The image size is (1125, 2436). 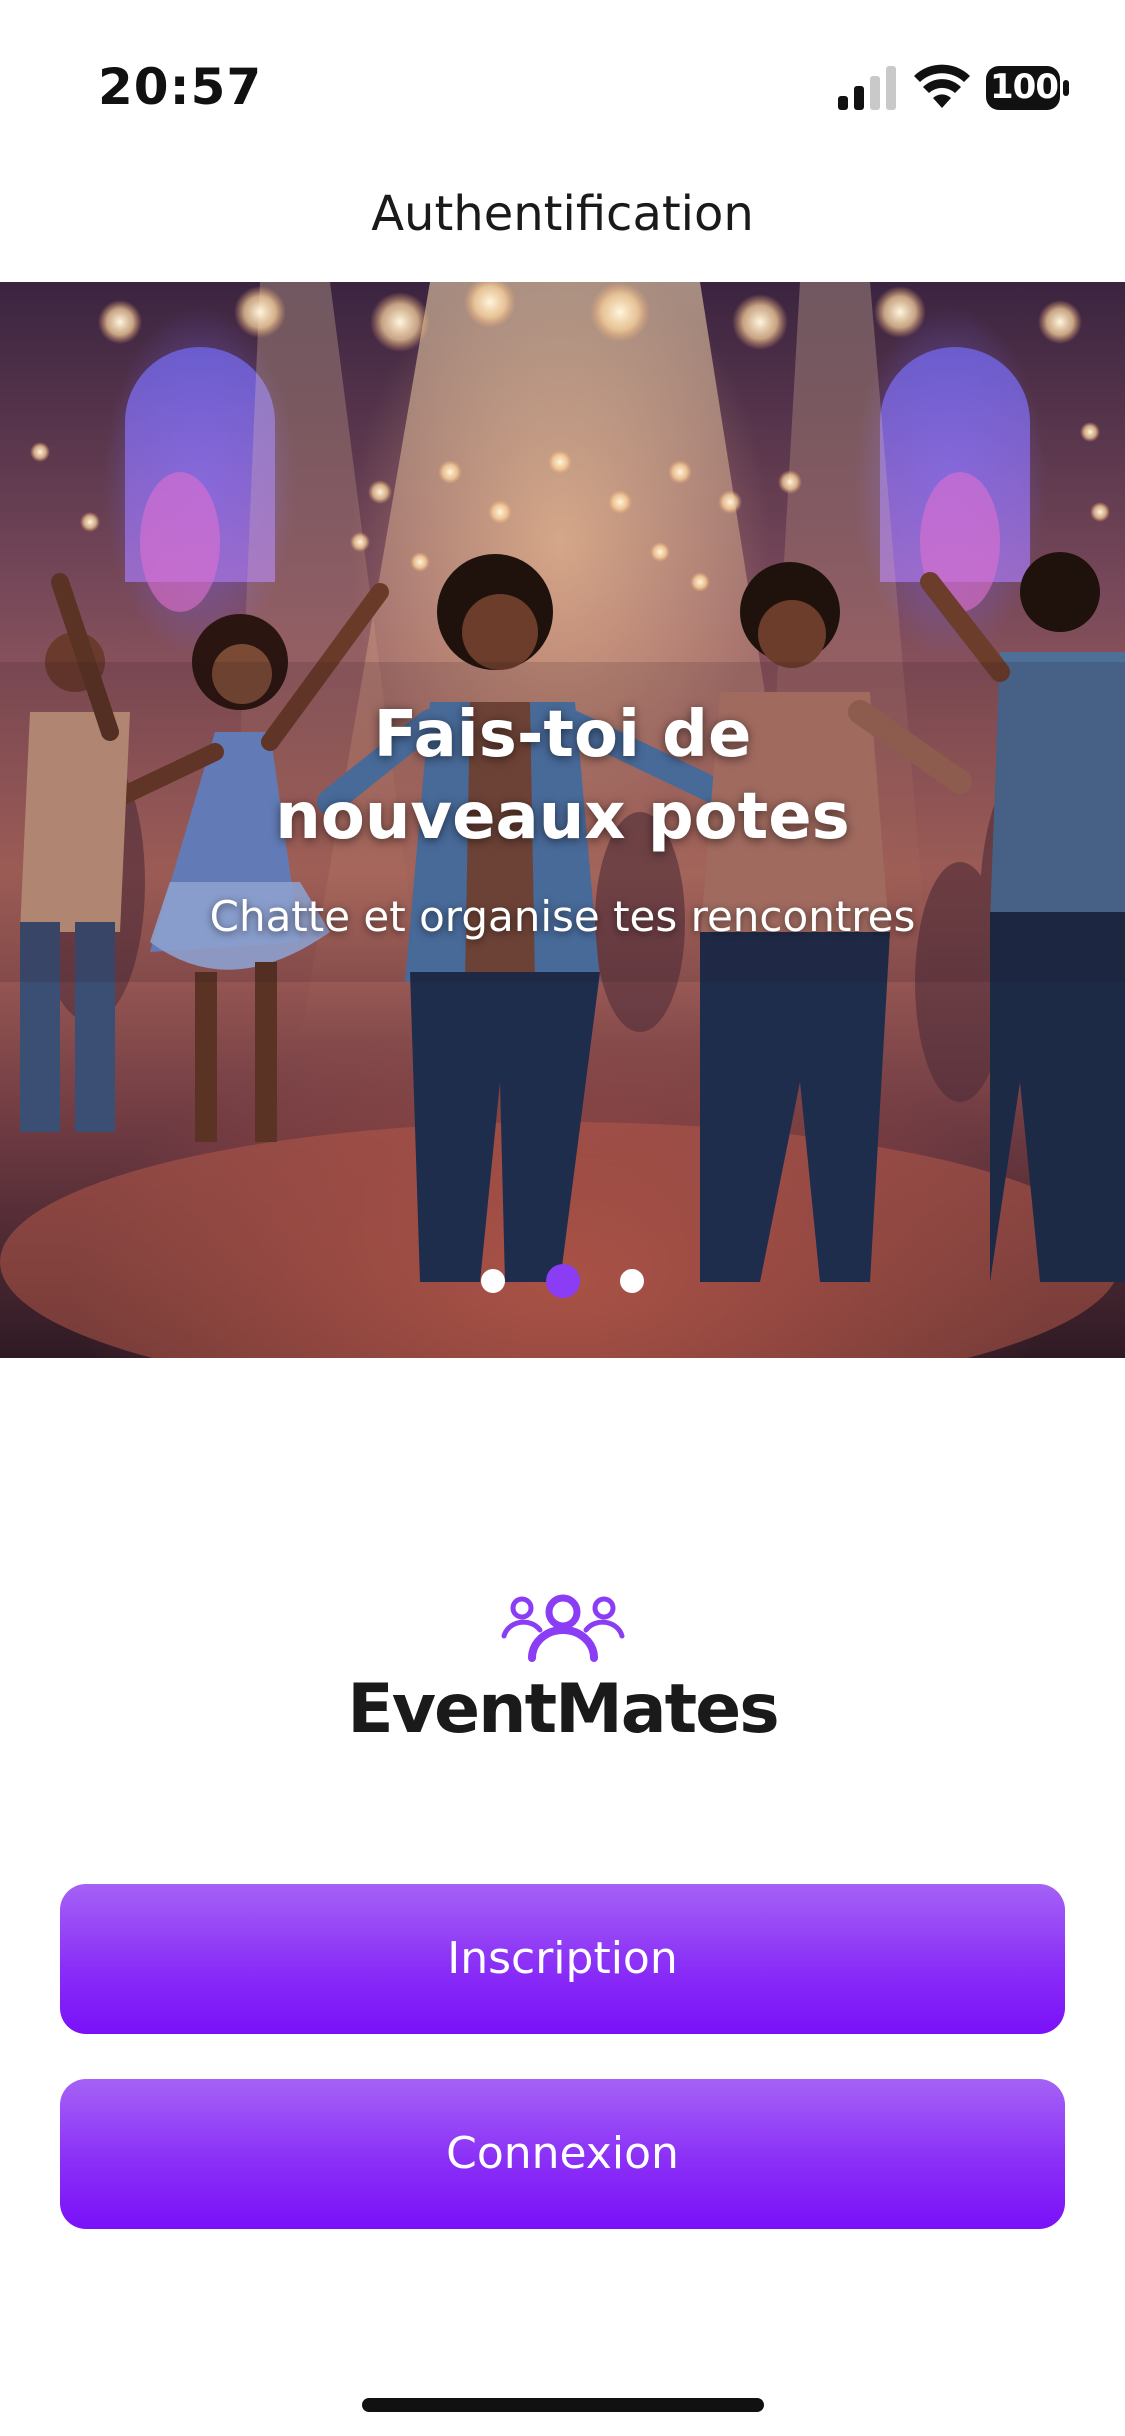 What do you see at coordinates (563, 1628) in the screenshot?
I see `group-people-icon` at bounding box center [563, 1628].